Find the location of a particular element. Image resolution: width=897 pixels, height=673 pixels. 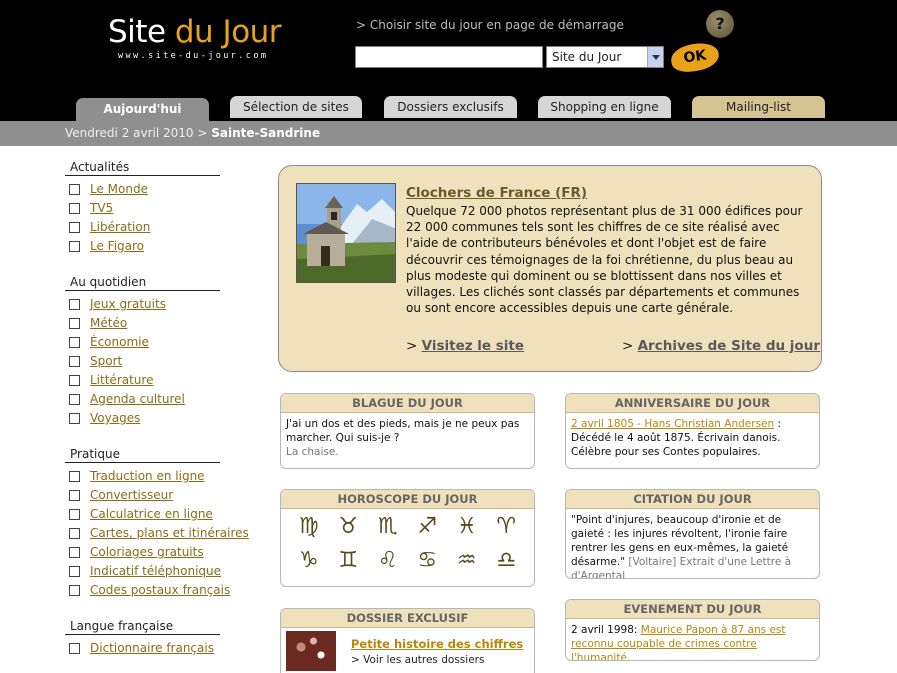

aries-icon: ♈ is located at coordinates (506, 527).